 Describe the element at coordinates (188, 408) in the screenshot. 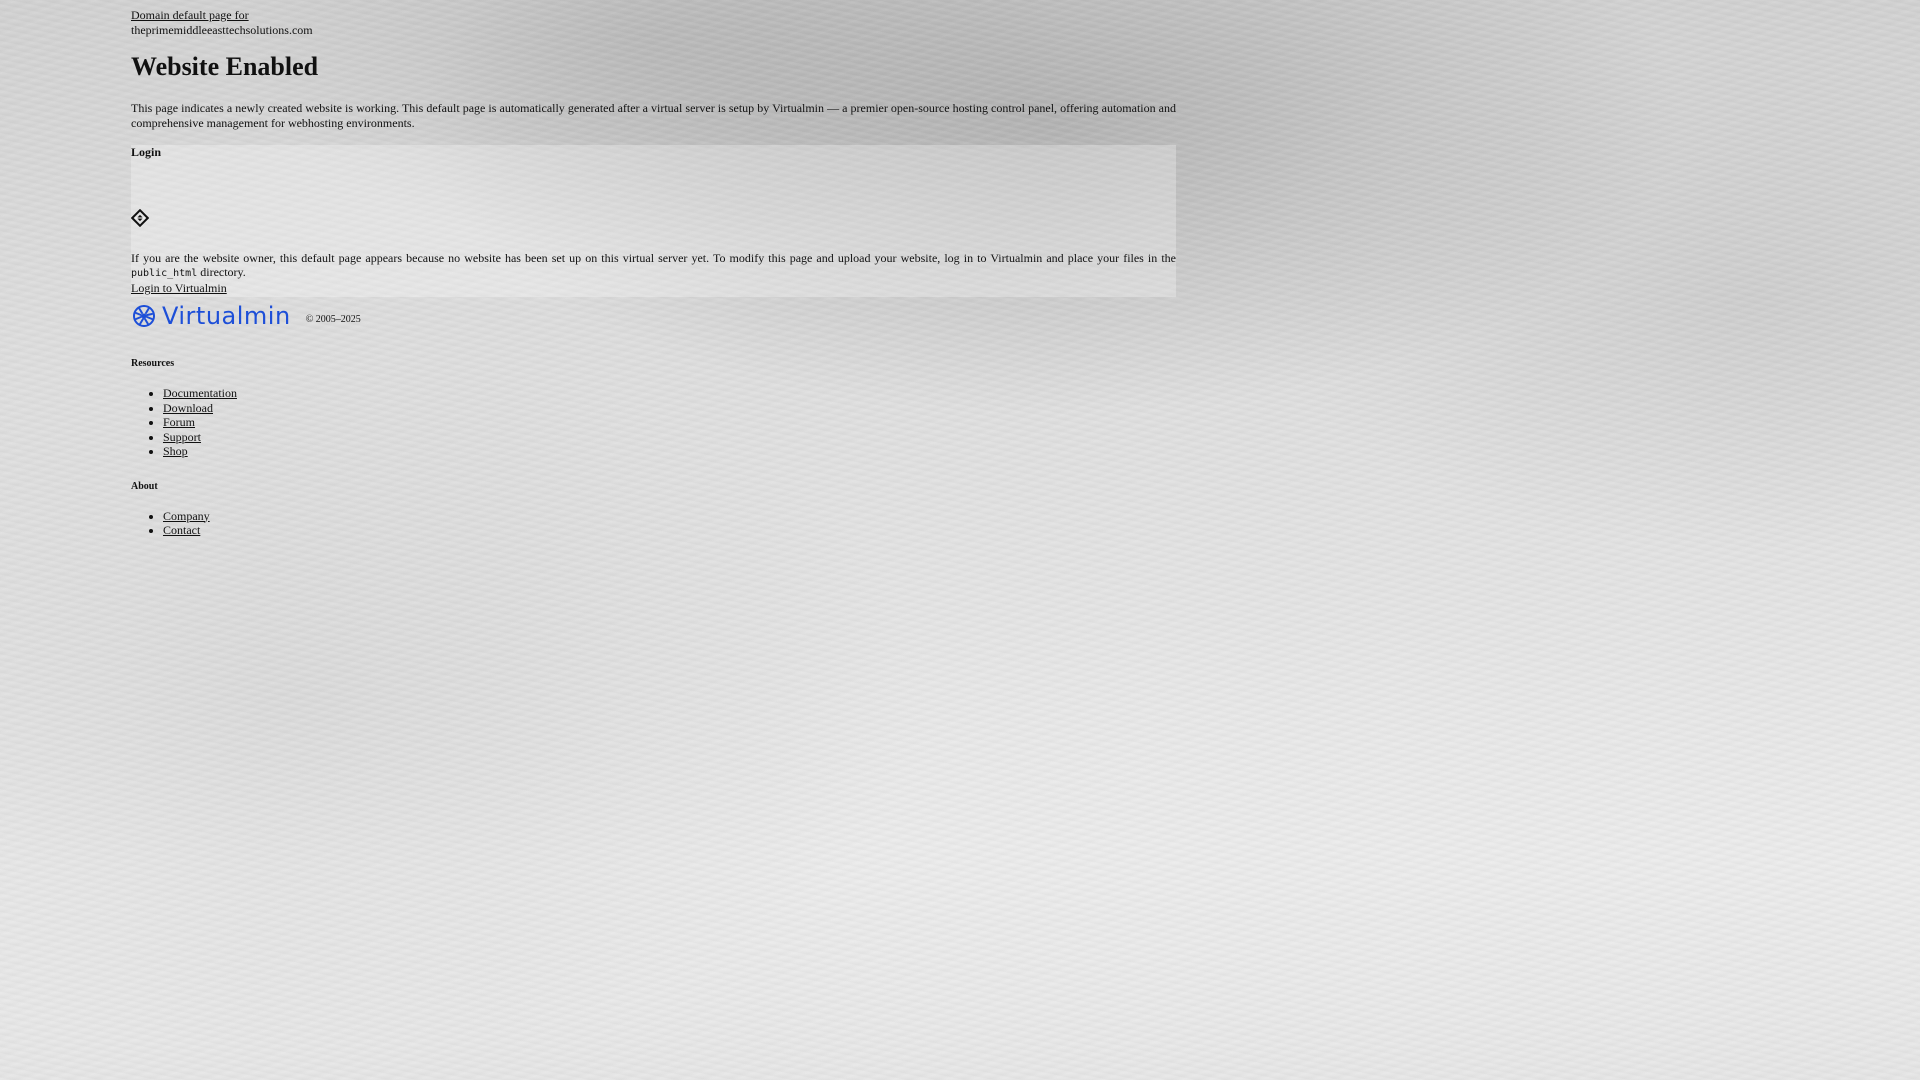

I see `download-link: Download` at that location.